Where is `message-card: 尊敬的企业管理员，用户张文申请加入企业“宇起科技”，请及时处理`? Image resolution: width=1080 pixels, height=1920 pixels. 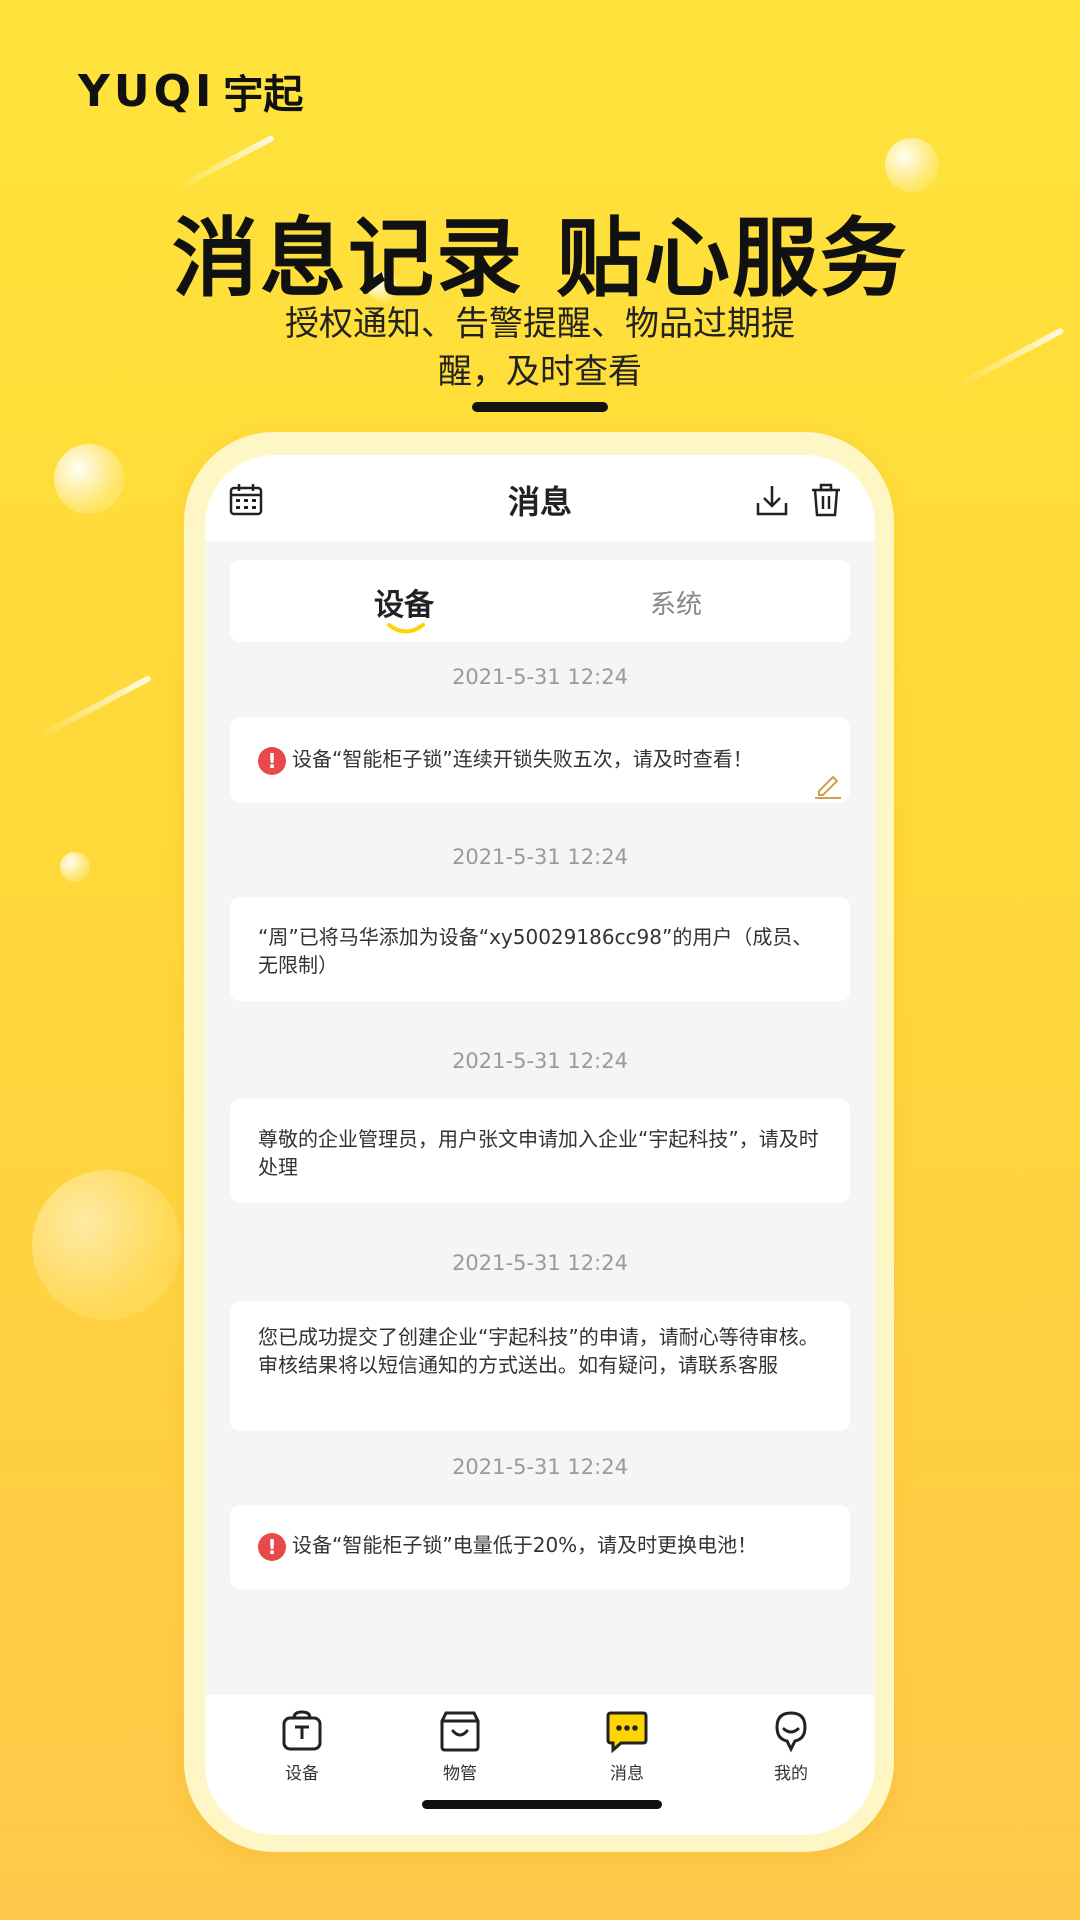
message-card: 尊敬的企业管理员，用户张文申请加入企业“宇起科技”，请及时处理 is located at coordinates (540, 1151).